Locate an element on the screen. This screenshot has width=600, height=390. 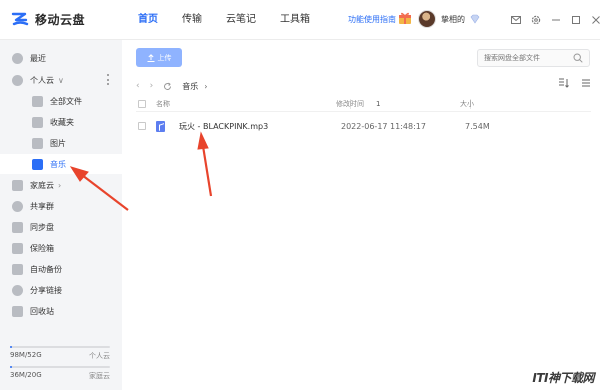
safe-icon is located at coordinates (17, 248).